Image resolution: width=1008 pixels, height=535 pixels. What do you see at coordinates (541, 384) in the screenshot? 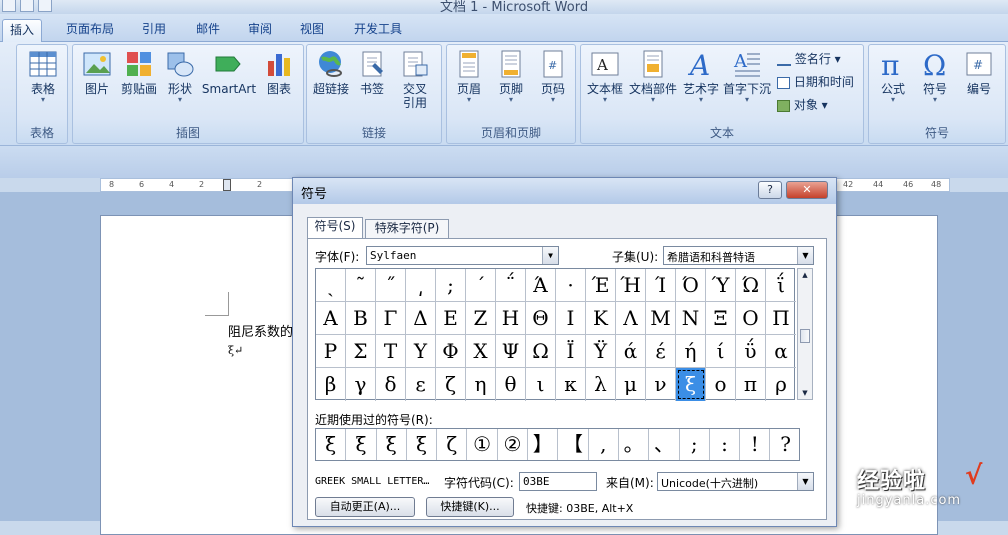
I see `symbol-cell: ι` at bounding box center [541, 384].